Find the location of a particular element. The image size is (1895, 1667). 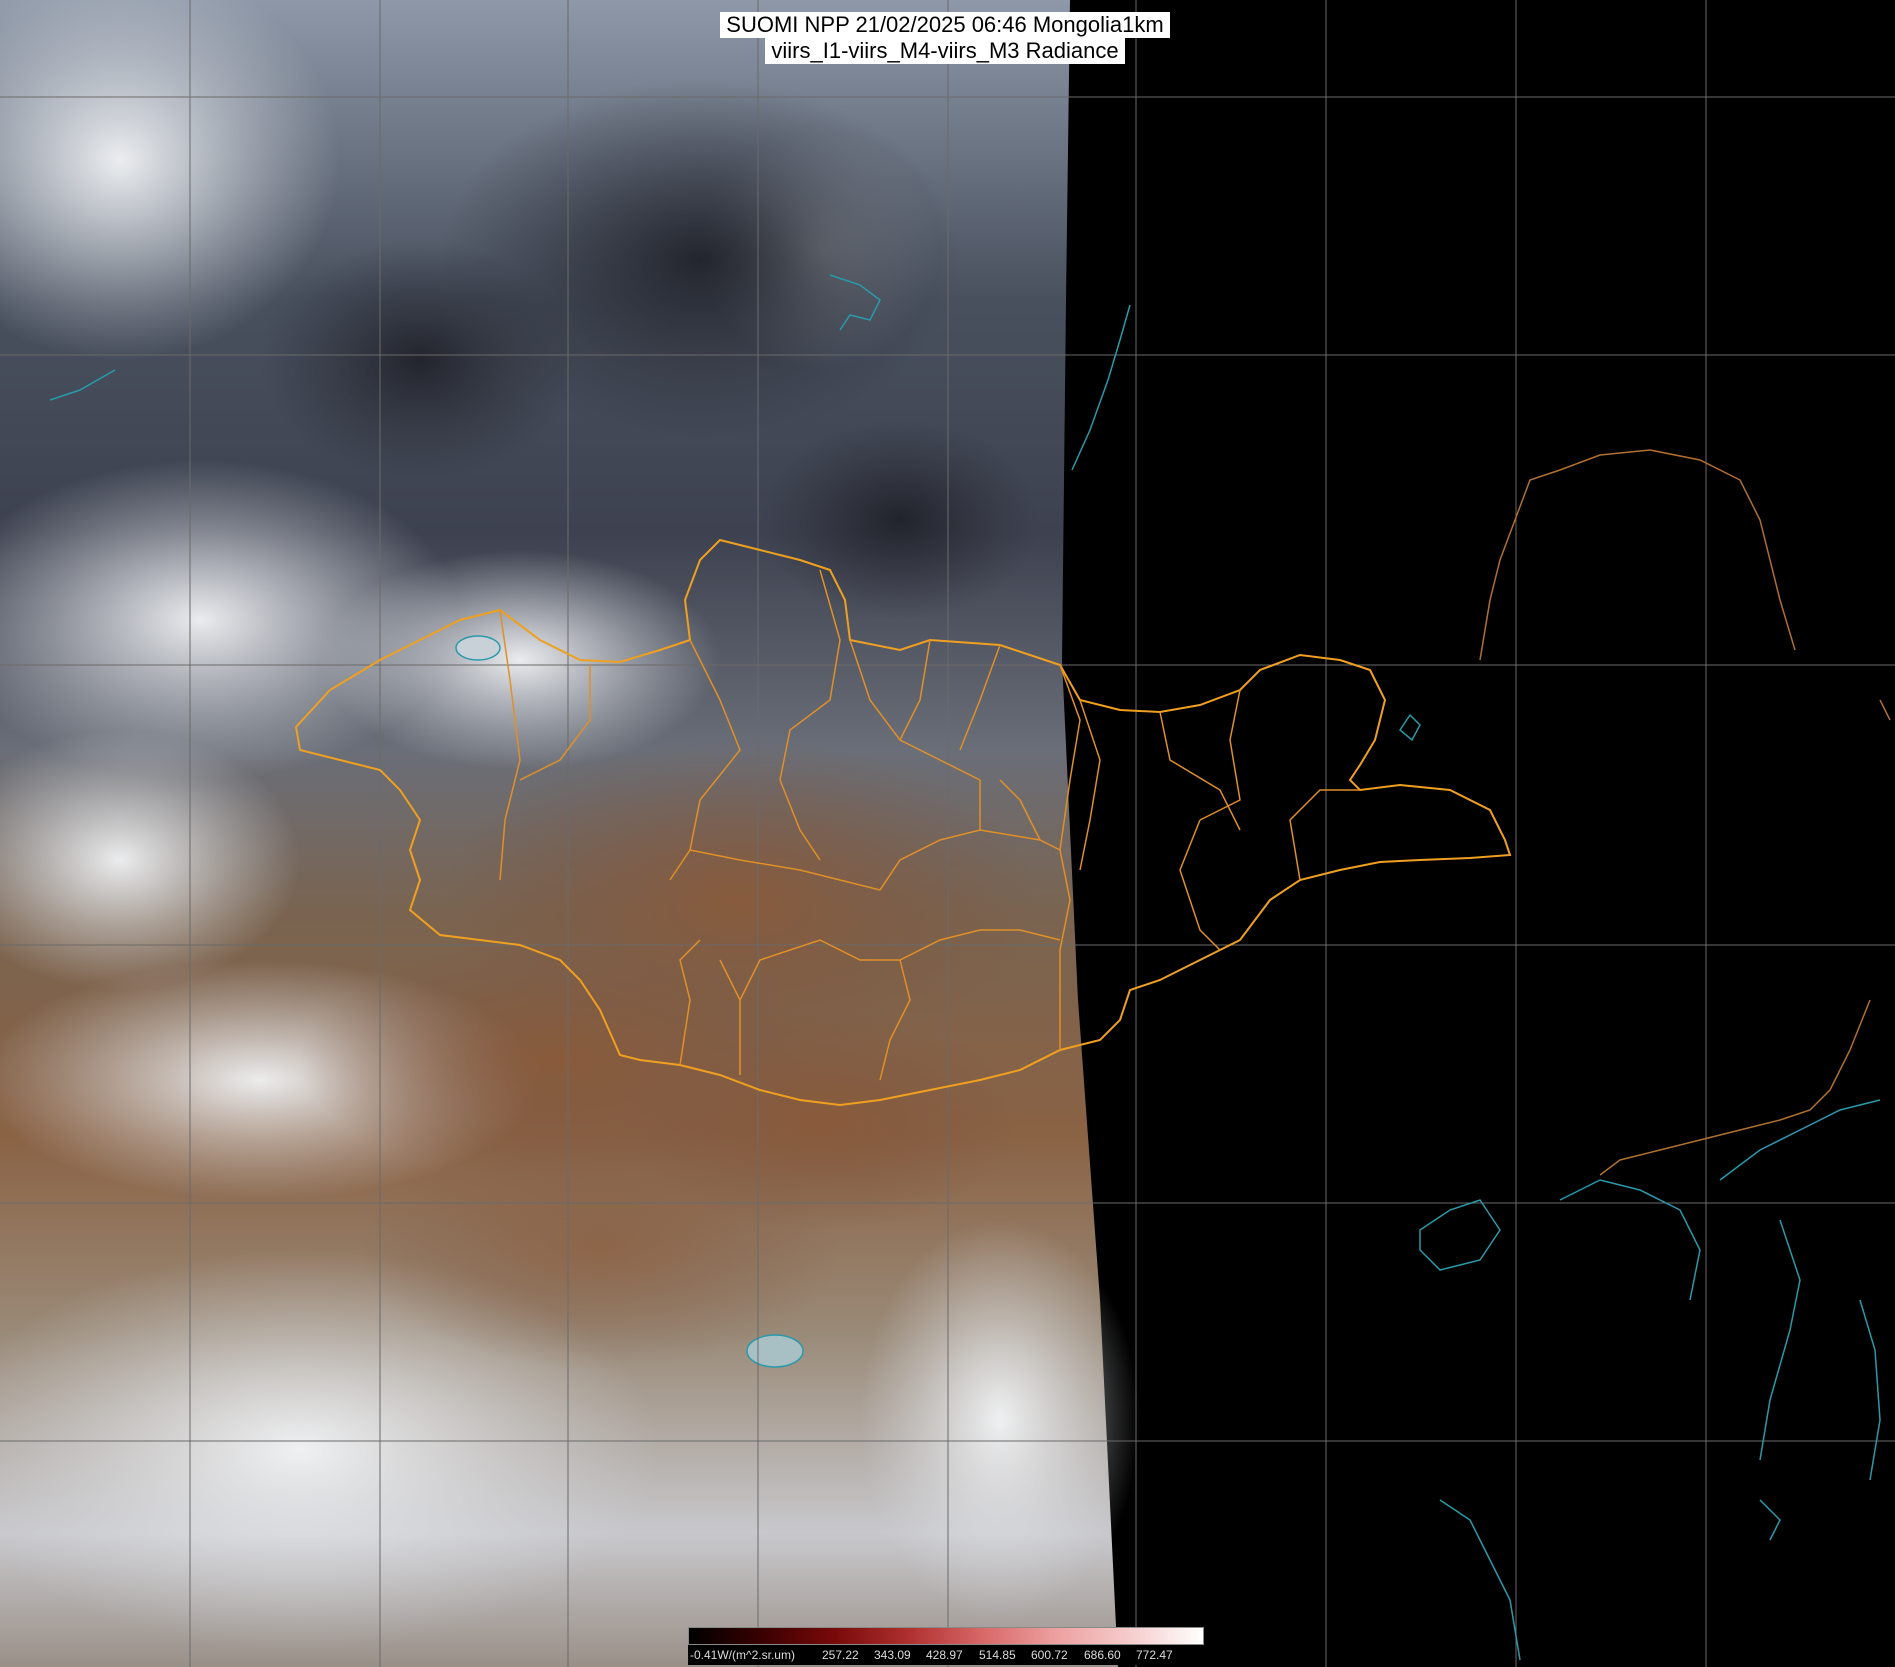

legend-tick: 257.22 is located at coordinates (840, 1655).